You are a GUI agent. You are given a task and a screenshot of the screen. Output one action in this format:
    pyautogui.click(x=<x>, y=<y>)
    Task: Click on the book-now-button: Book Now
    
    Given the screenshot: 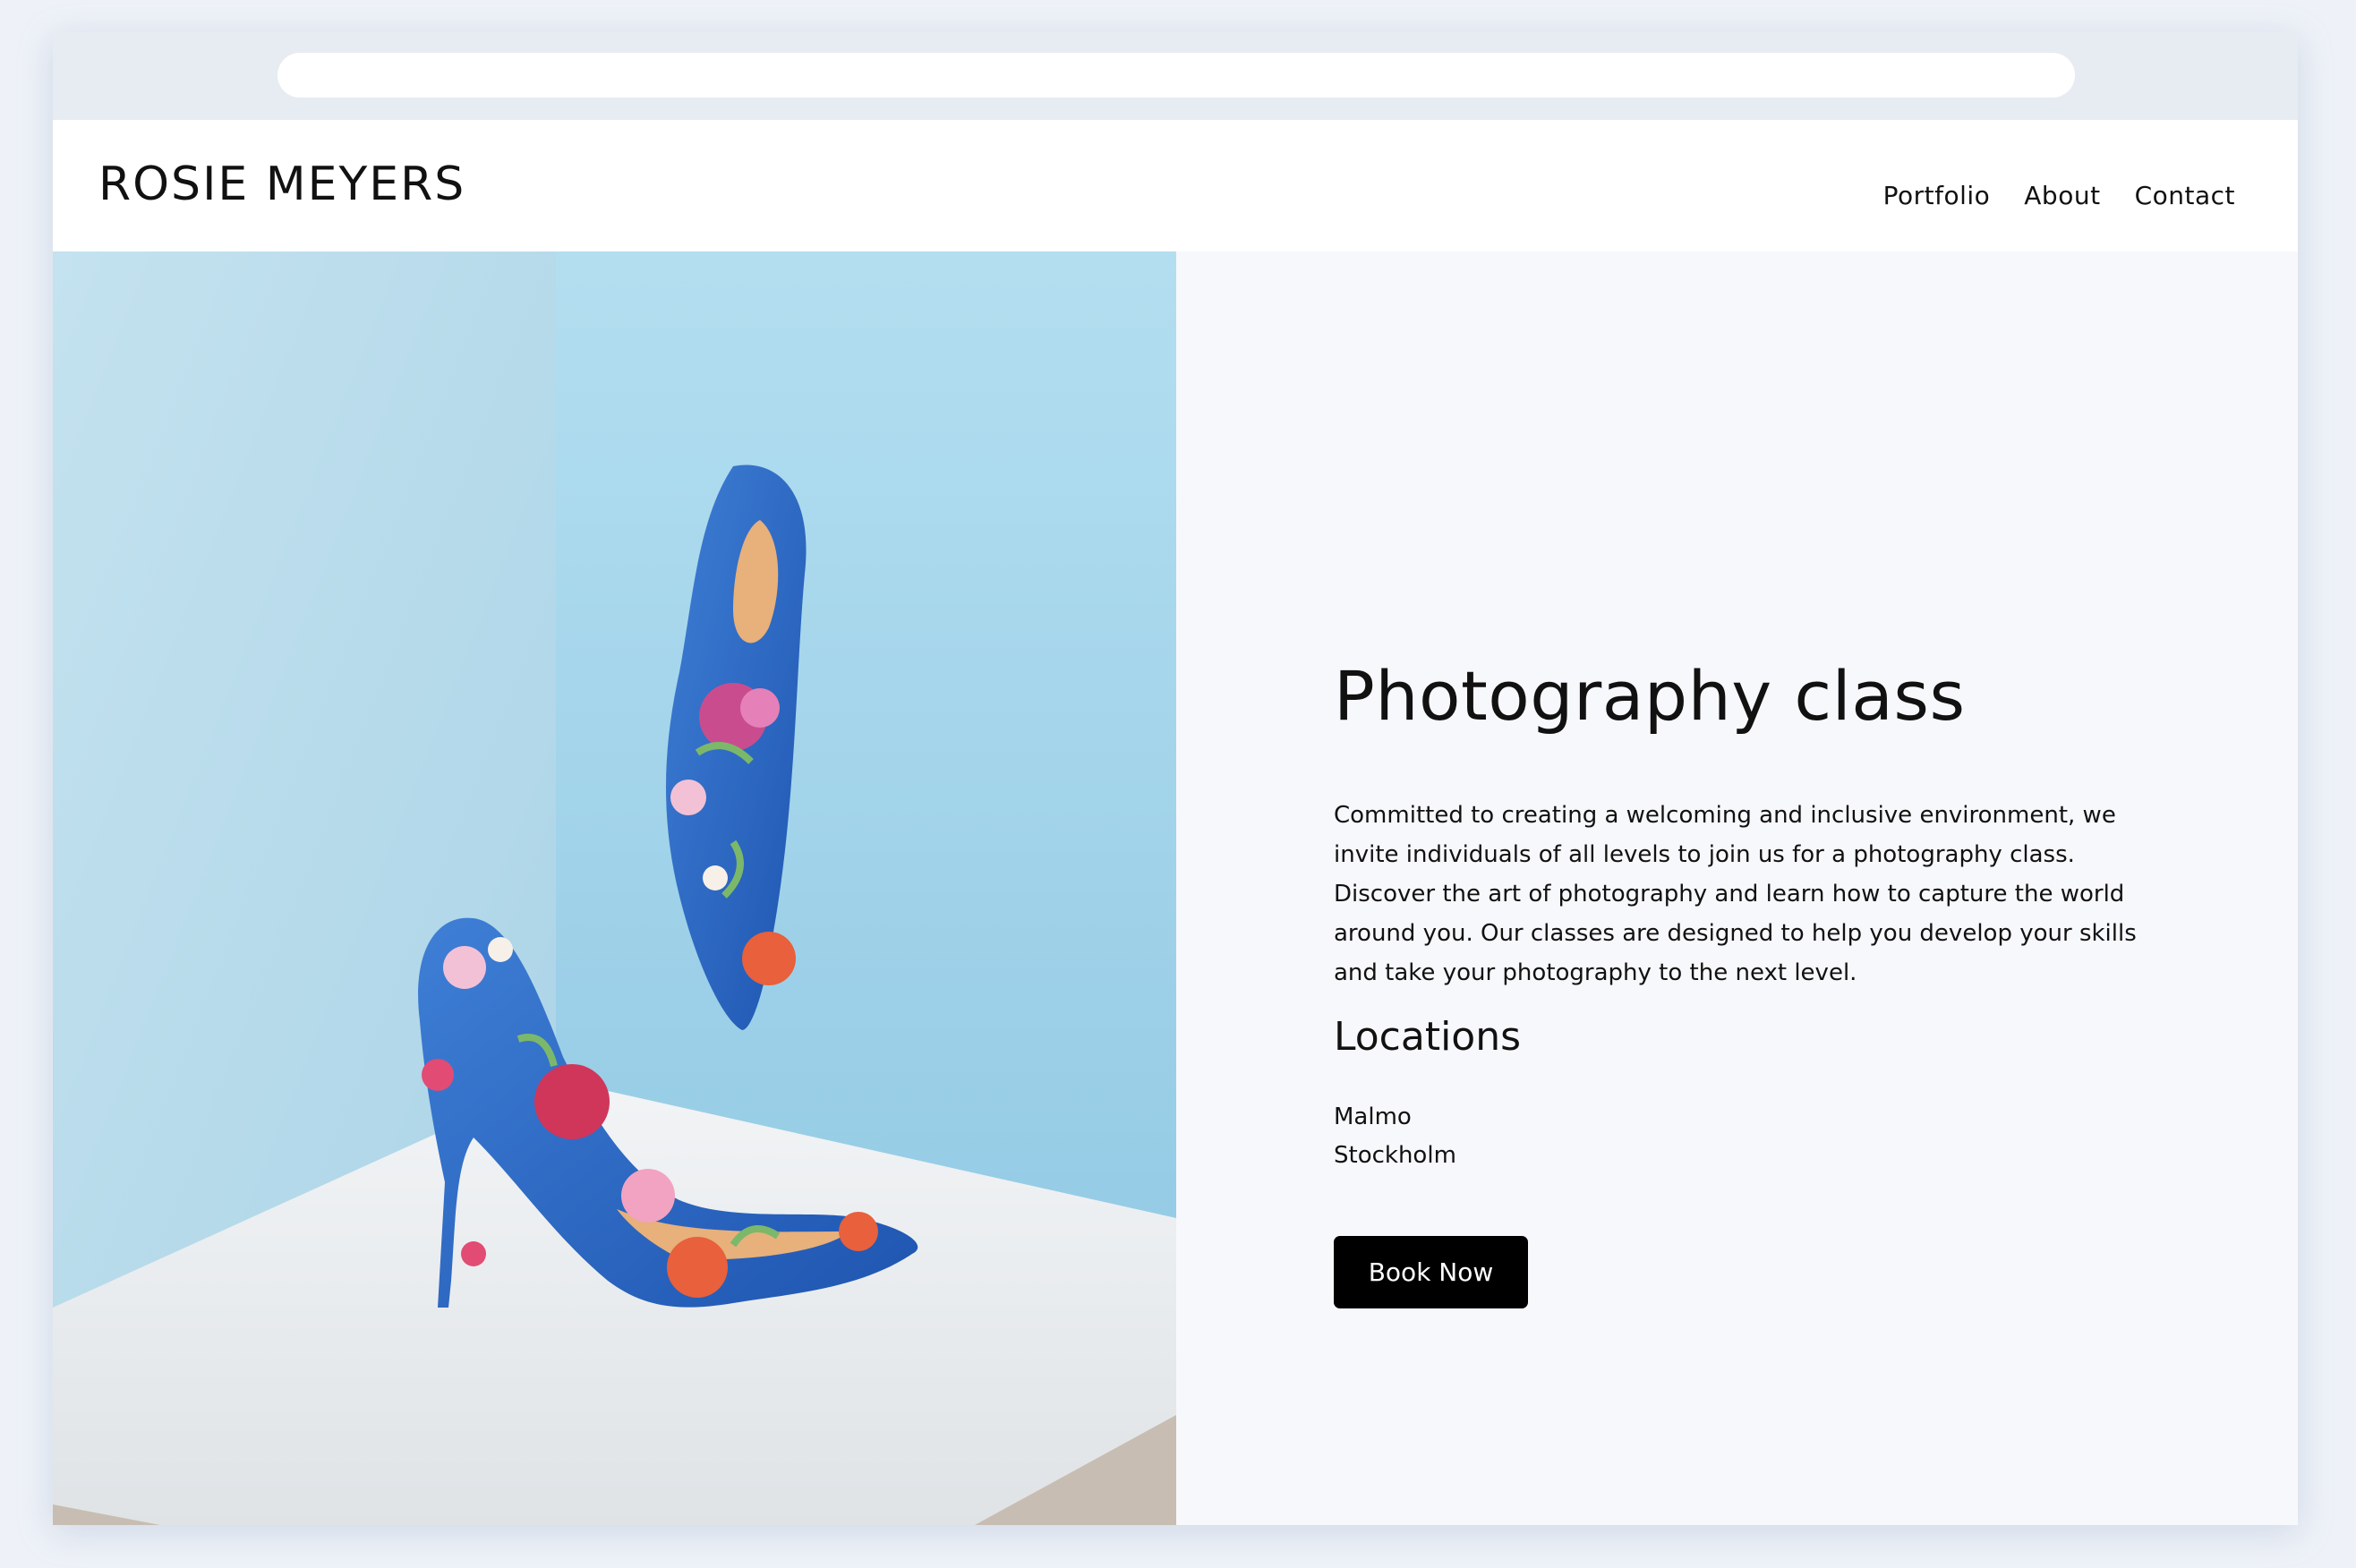 What is the action you would take?
    pyautogui.click(x=1431, y=1272)
    